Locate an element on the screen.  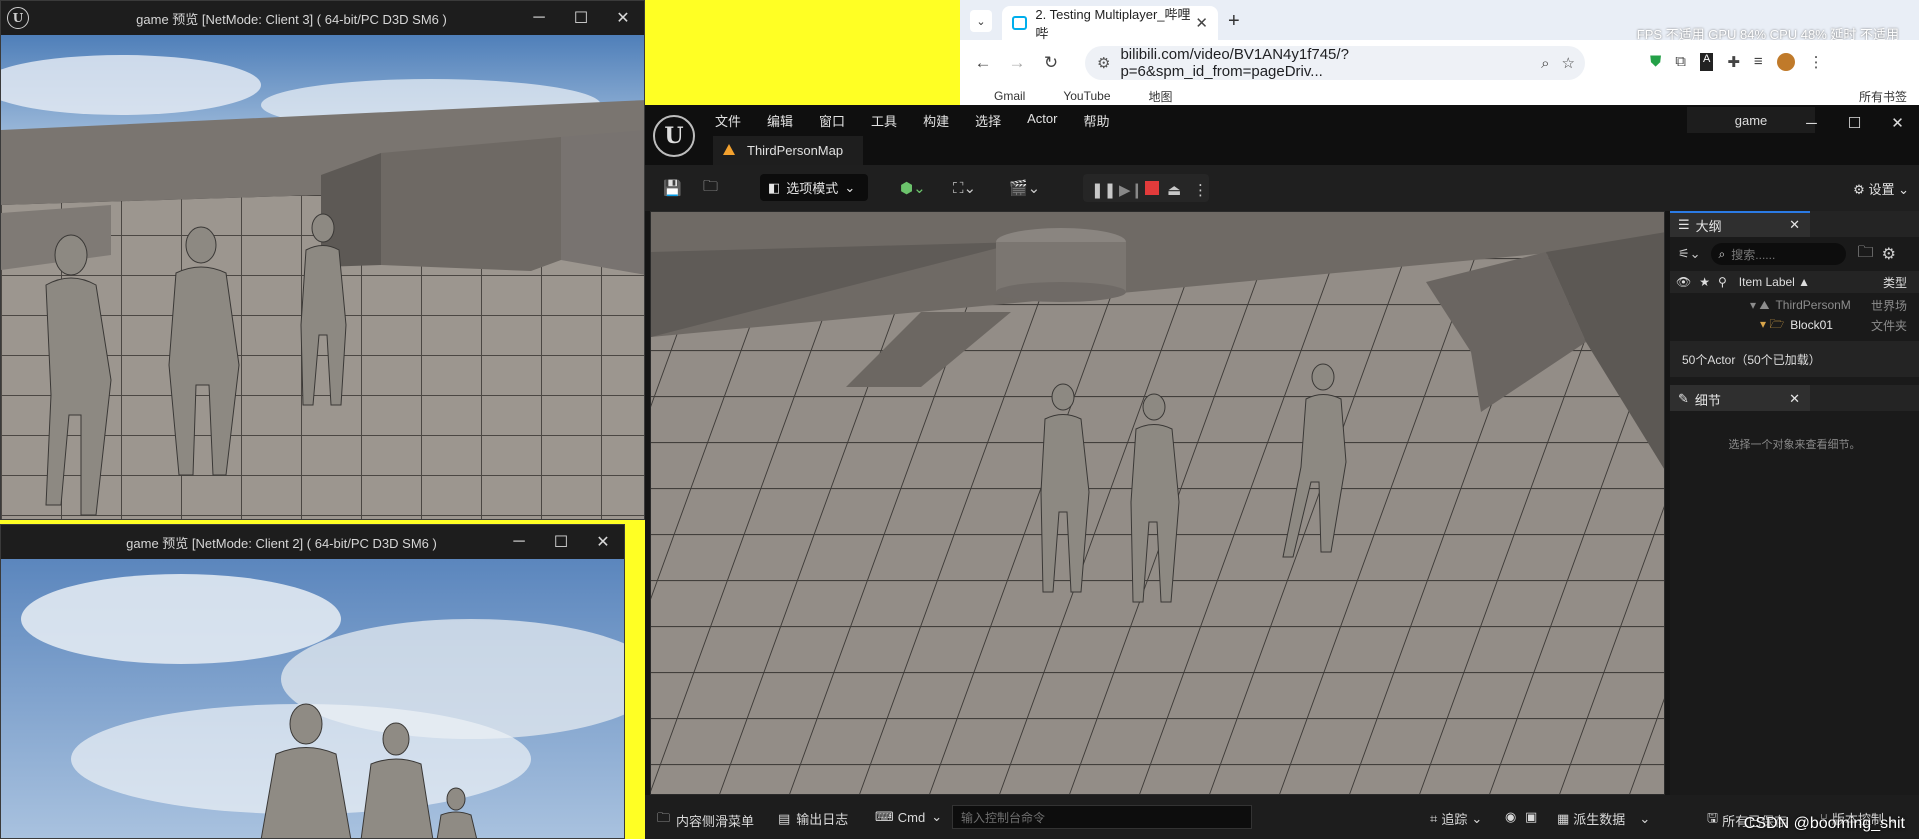
menu-edit: 编辑 is located at coordinates (780, 120).